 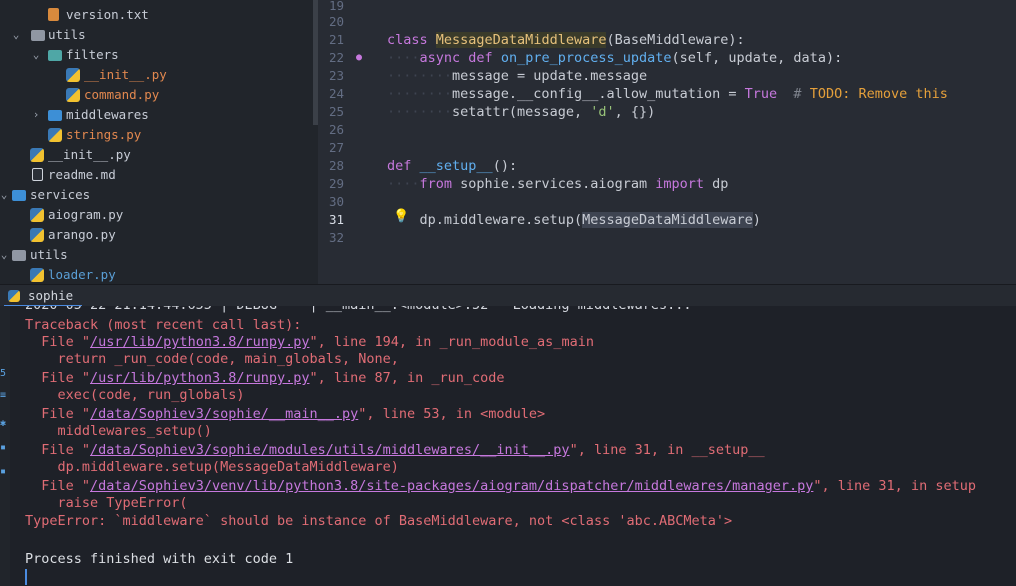 What do you see at coordinates (407, 378) in the screenshot?
I see `frame-suffix: ", line 87, in _run_code` at bounding box center [407, 378].